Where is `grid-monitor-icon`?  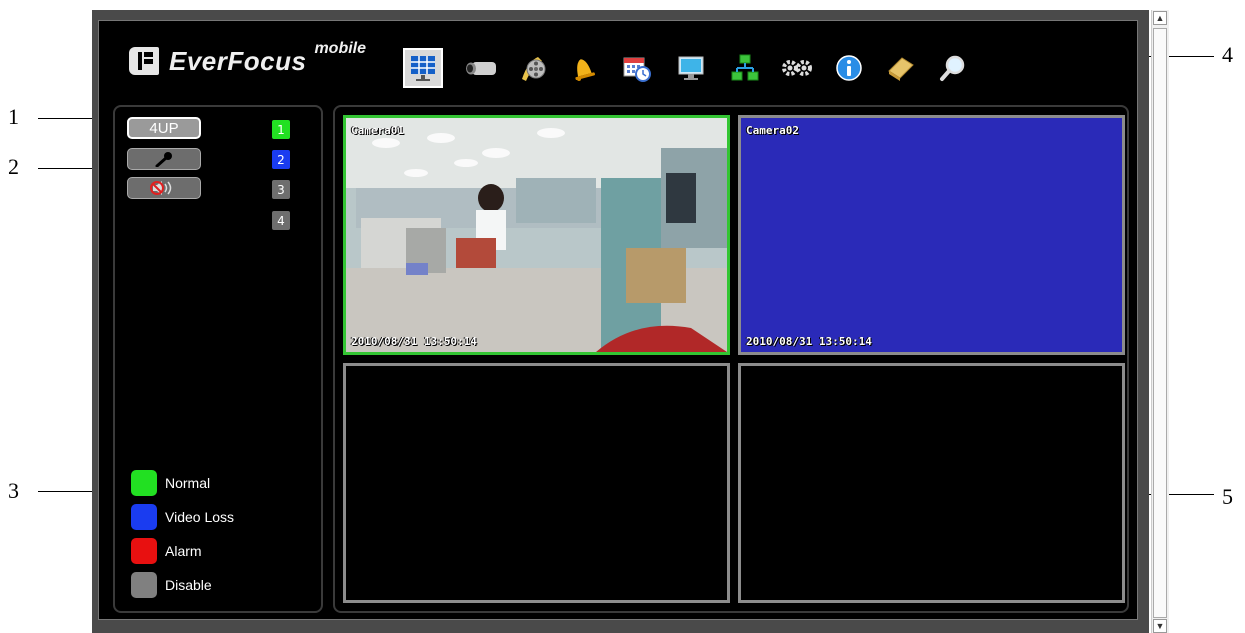
grid-monitor-icon is located at coordinates (423, 68).